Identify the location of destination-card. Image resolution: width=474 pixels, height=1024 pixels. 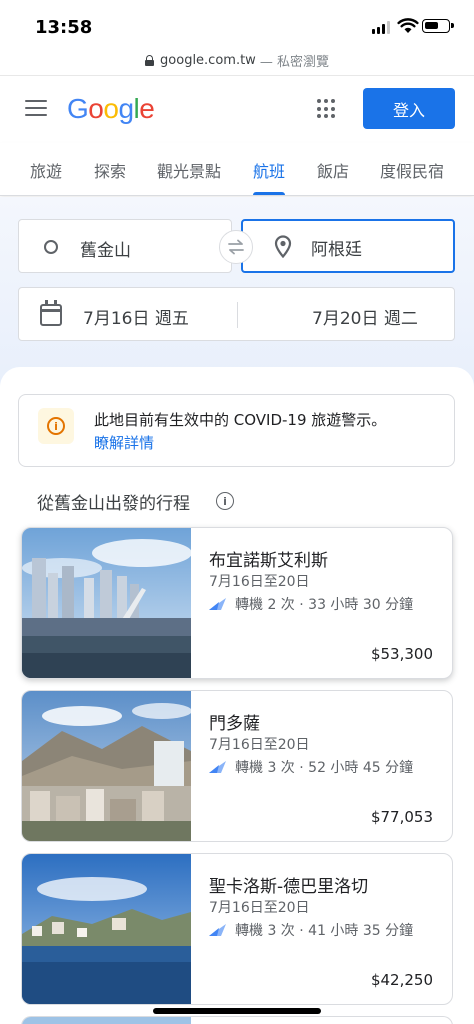
(237, 1020).